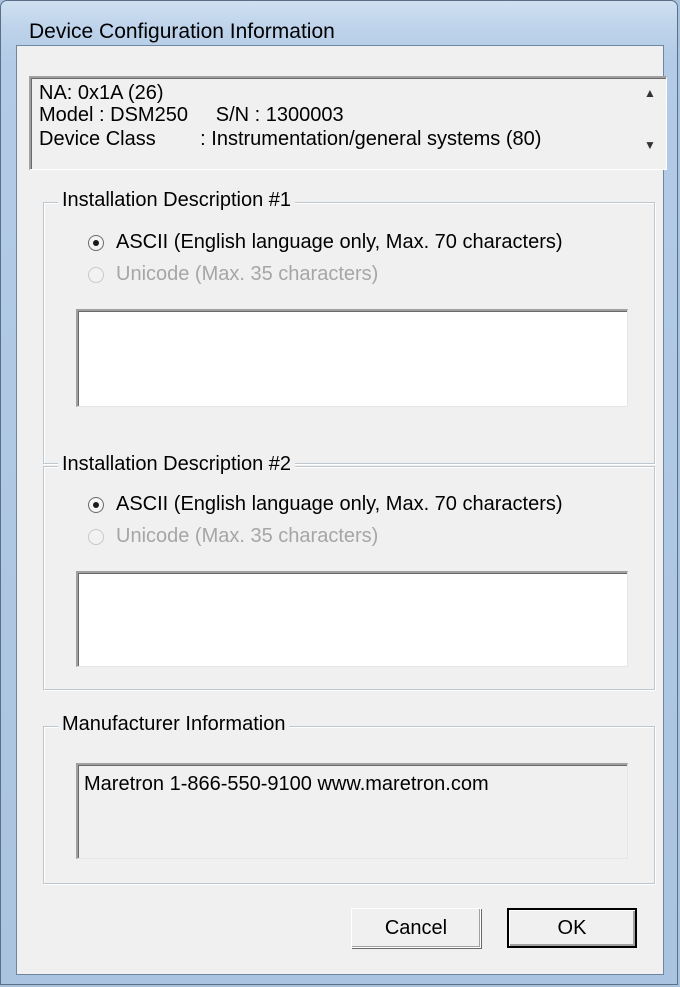  What do you see at coordinates (286, 784) in the screenshot?
I see `manufacturer-info-value: Maretron 1-866-550-9100 www.maretron.com` at bounding box center [286, 784].